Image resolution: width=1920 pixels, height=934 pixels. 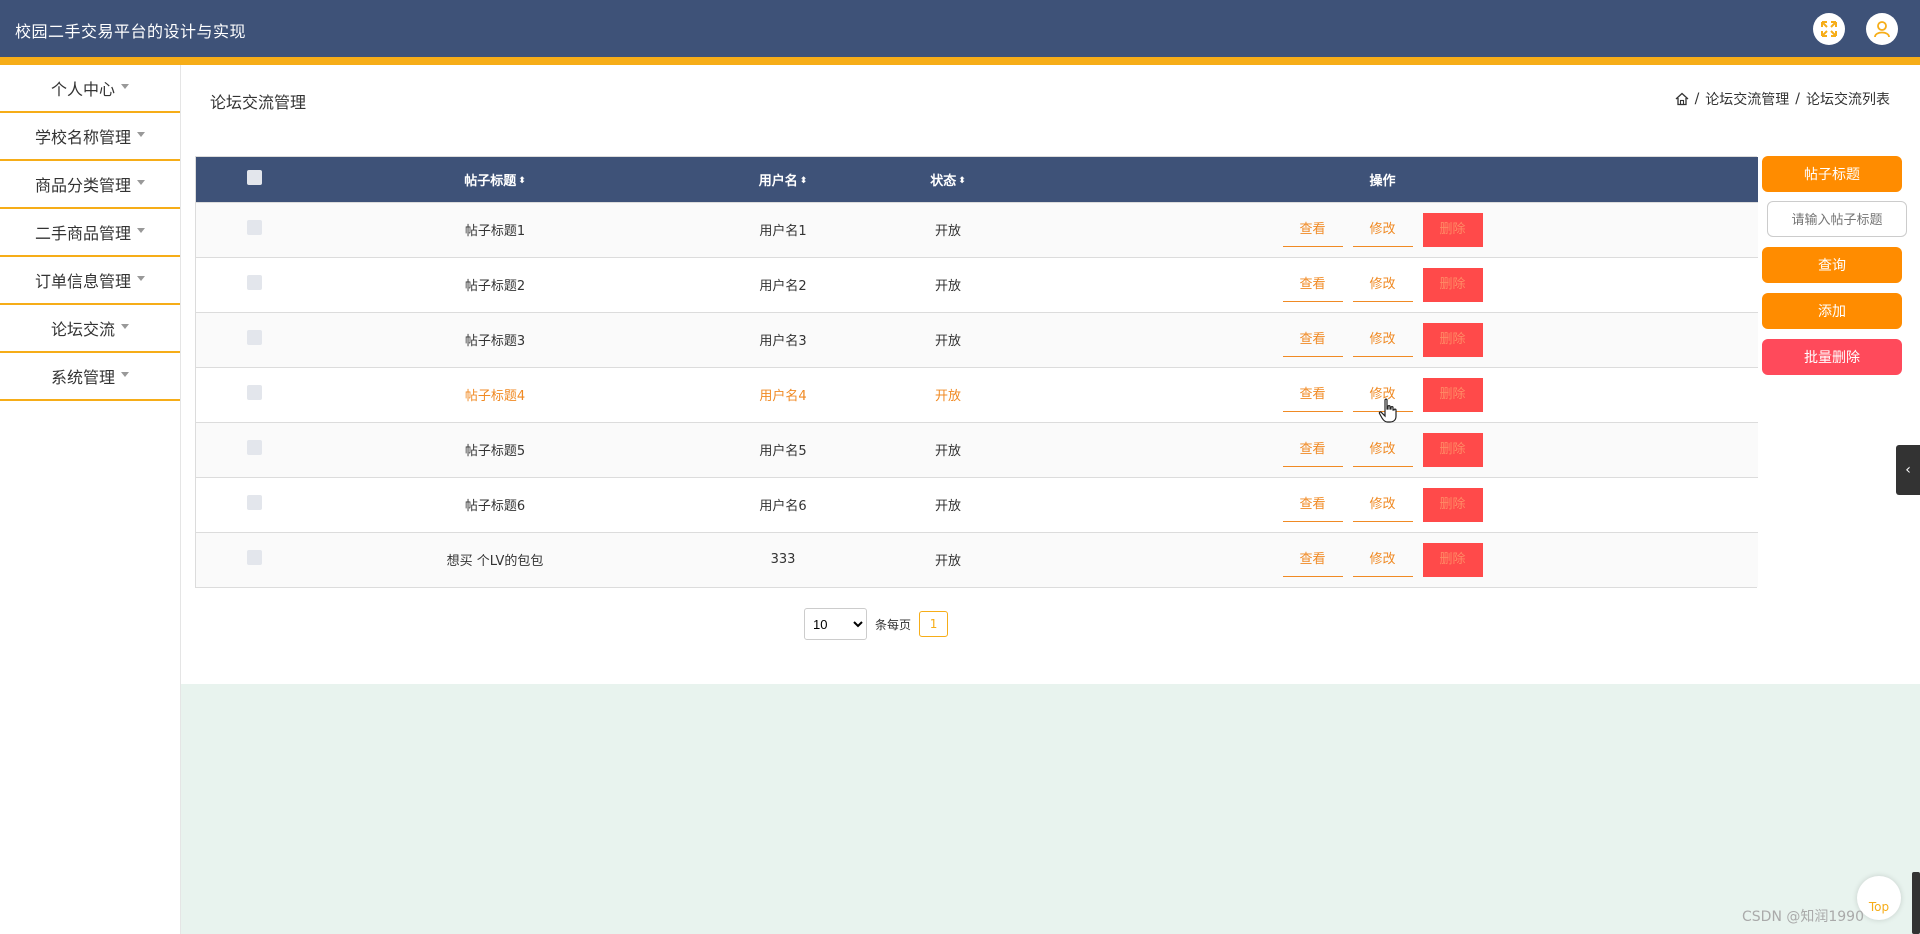 What do you see at coordinates (1747, 99) in the screenshot?
I see `breadcrumb-forum-management: 论坛交流管理` at bounding box center [1747, 99].